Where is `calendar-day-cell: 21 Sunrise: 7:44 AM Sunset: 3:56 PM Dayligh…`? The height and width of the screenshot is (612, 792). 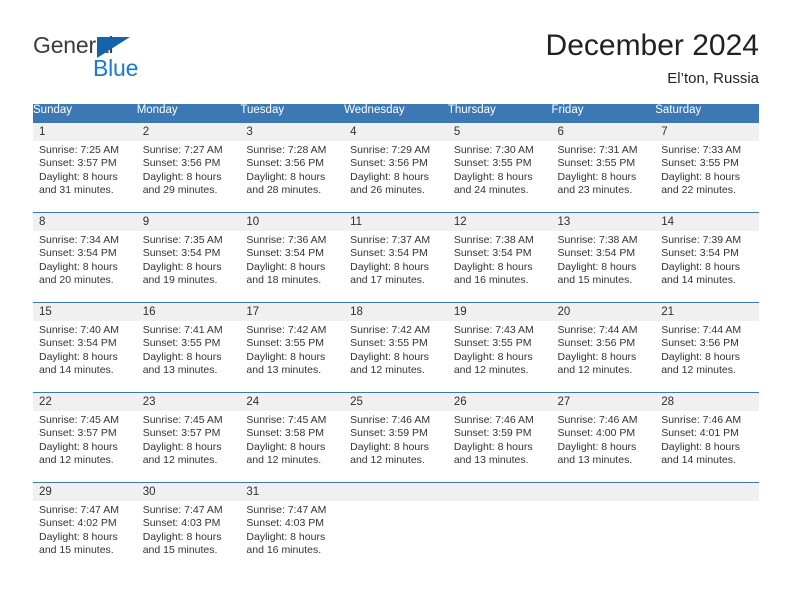 calendar-day-cell: 21 Sunrise: 7:44 AM Sunset: 3:56 PM Dayligh… is located at coordinates (707, 347).